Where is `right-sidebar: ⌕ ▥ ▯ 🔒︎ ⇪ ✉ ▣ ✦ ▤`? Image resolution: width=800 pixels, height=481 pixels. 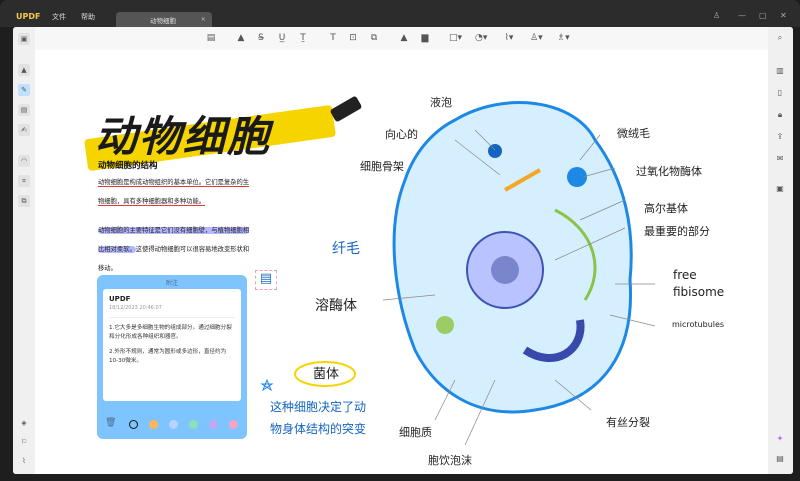
right-sidebar: ⌕ ▥ ▯ 🔒︎ ⇪ ✉ ▣ ✦ ▤ is located at coordinates (780, 250).